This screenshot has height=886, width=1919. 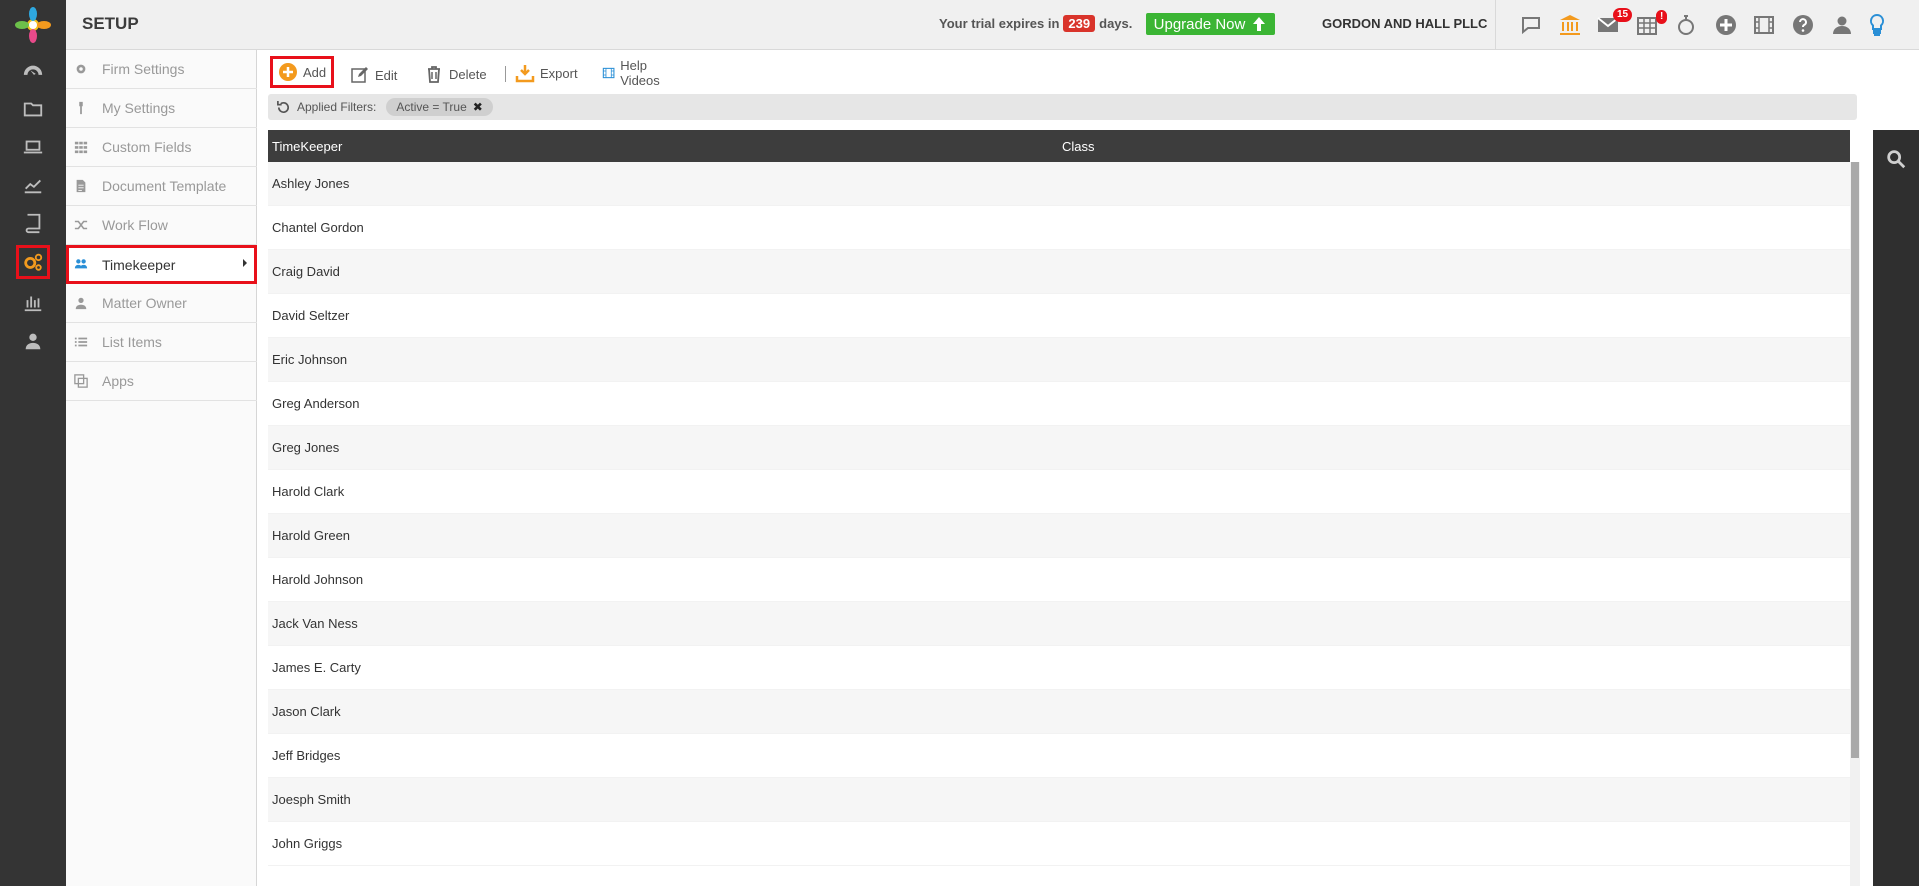 What do you see at coordinates (308, 491) in the screenshot?
I see `timekeeper-name-cell: Harold Clark` at bounding box center [308, 491].